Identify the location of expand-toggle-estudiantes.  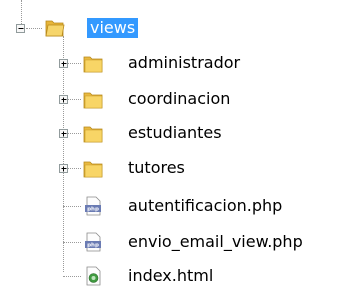
(63, 133).